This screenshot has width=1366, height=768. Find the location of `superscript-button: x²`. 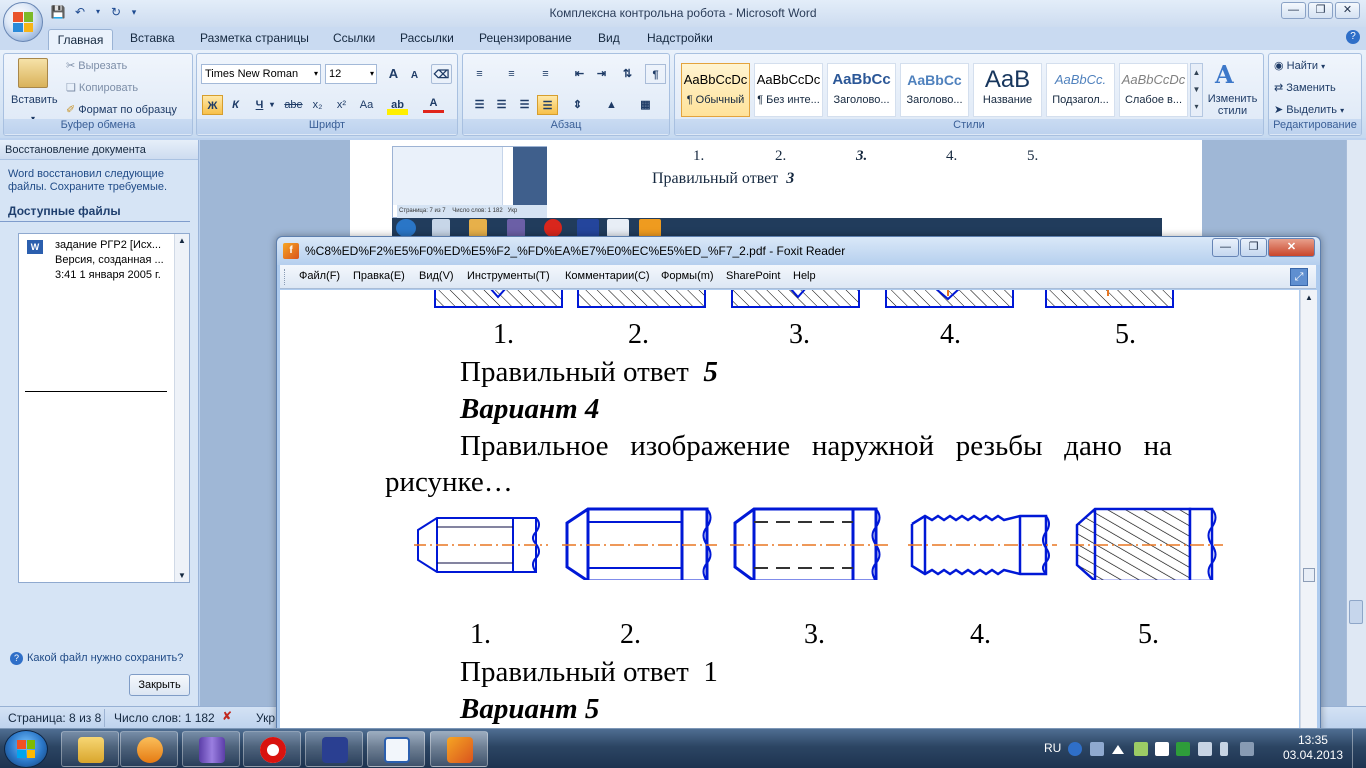

superscript-button: x² is located at coordinates (341, 105).